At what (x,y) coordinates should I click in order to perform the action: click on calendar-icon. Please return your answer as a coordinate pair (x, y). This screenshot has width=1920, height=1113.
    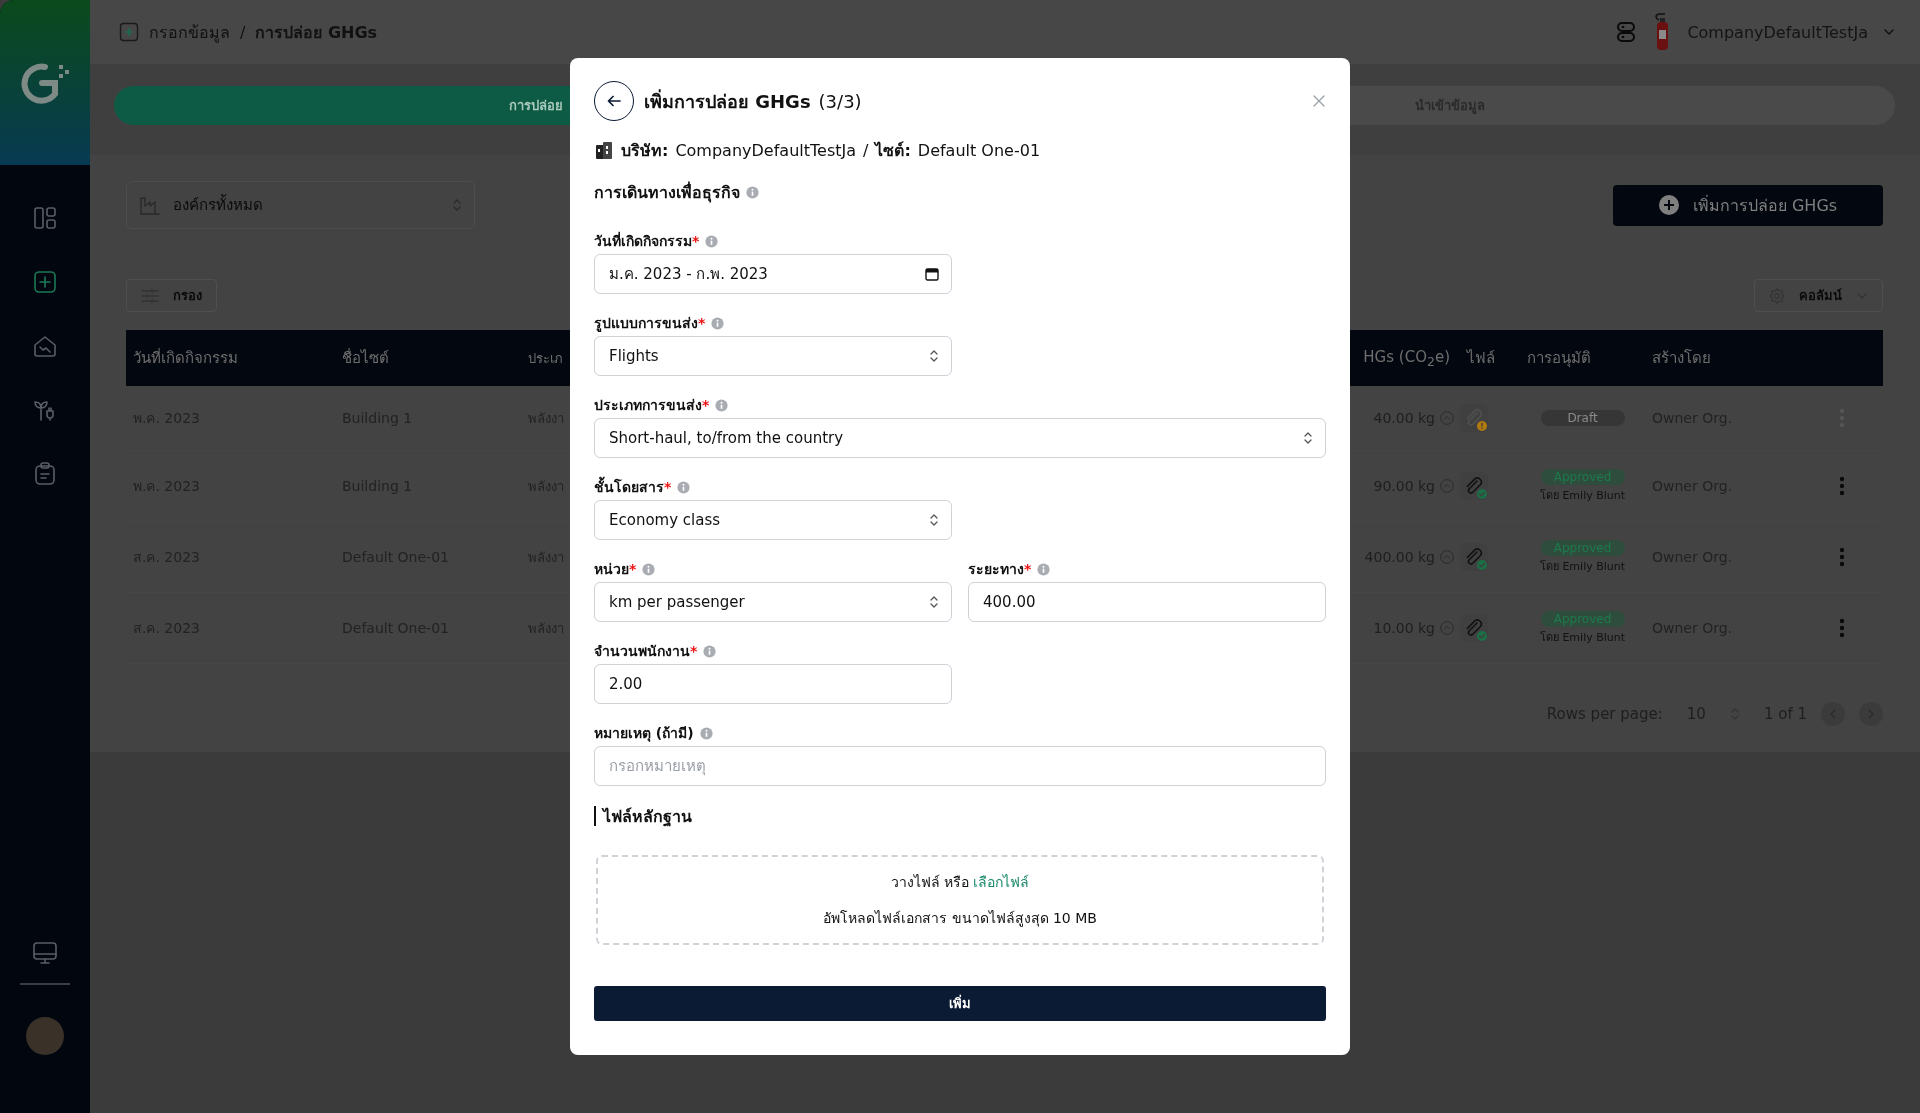
    Looking at the image, I should click on (932, 274).